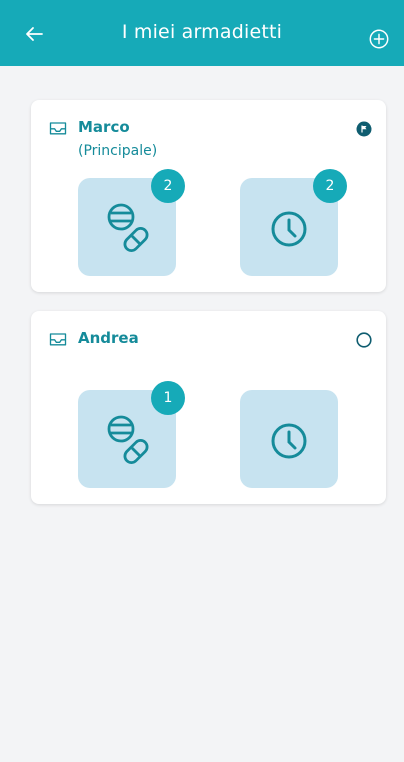 Image resolution: width=404 pixels, height=762 pixels. What do you see at coordinates (118, 151) in the screenshot?
I see `cabinet-subtitle: (Principale)` at bounding box center [118, 151].